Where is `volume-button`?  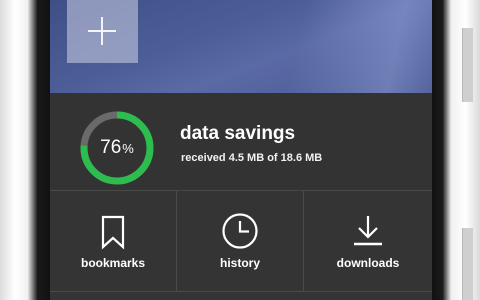
volume-button is located at coordinates (467, 65).